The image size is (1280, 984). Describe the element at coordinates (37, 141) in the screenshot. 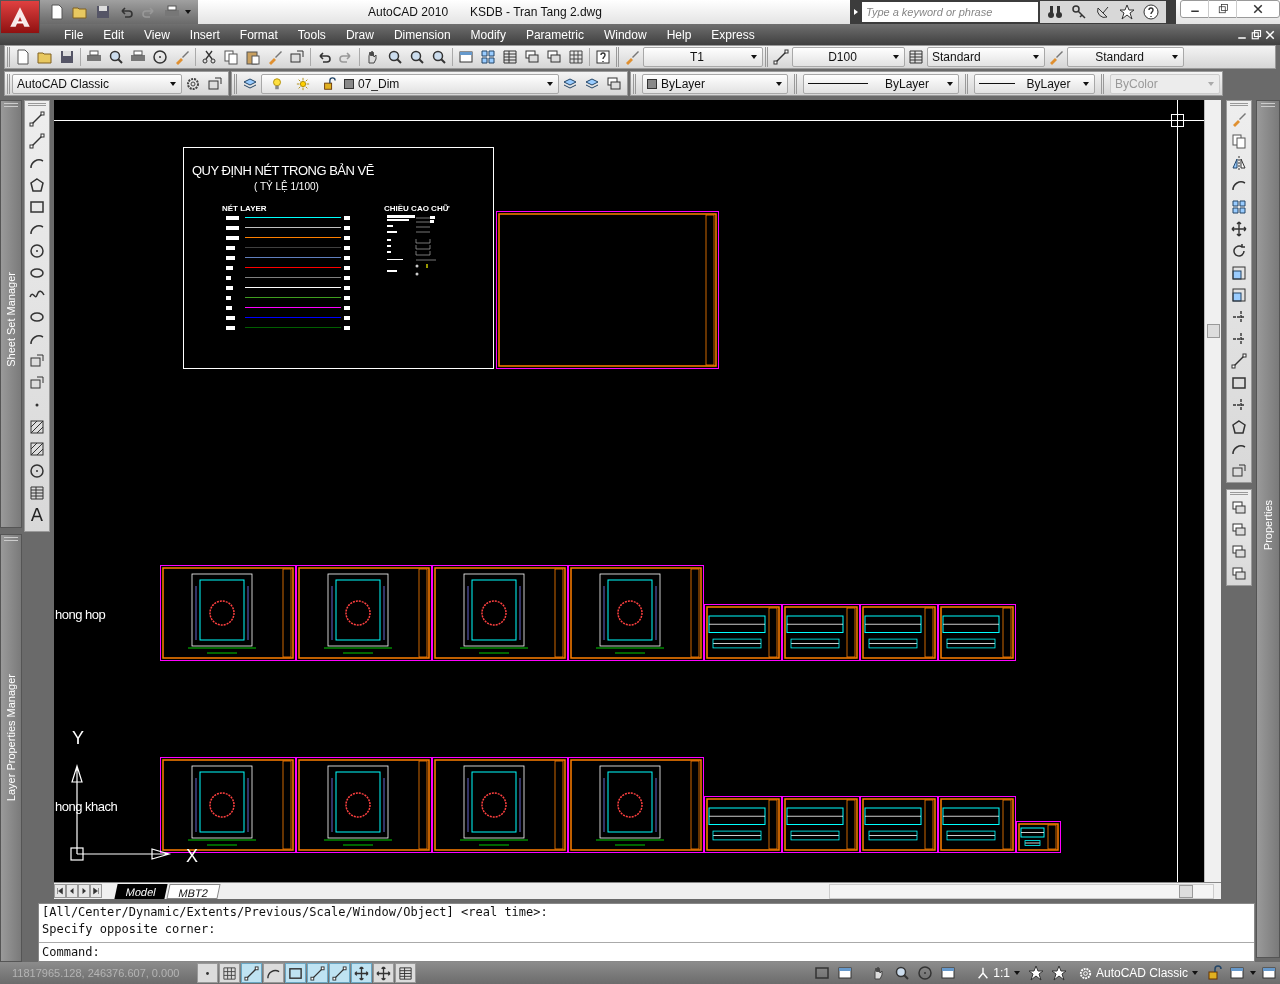

I see `construction-line-icon` at that location.